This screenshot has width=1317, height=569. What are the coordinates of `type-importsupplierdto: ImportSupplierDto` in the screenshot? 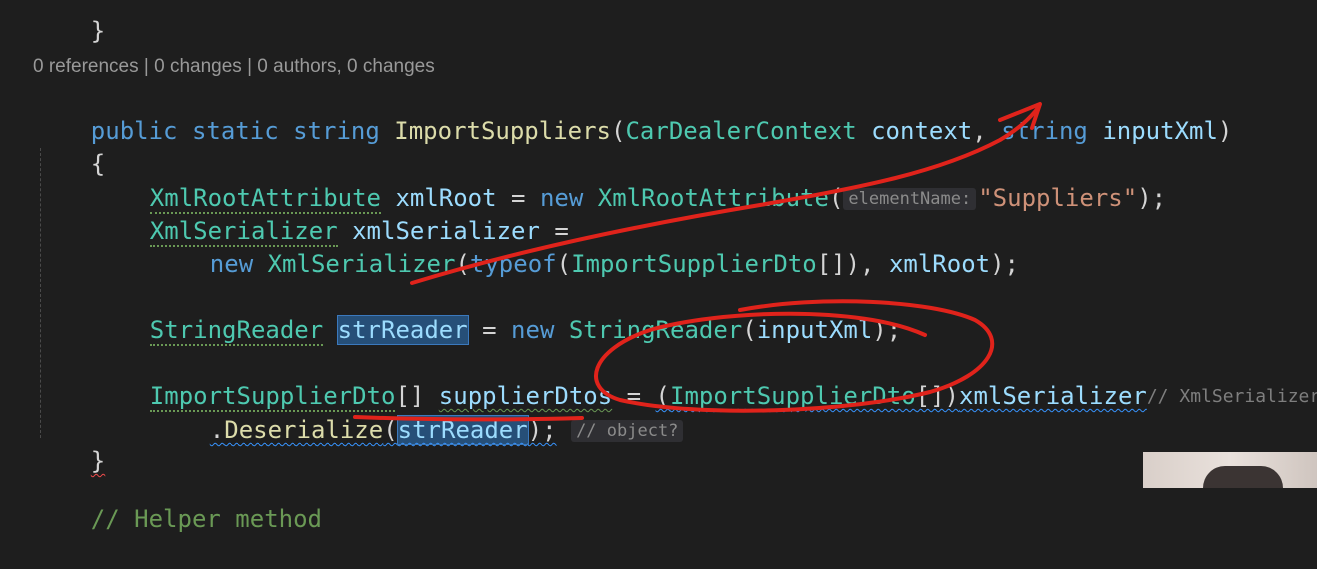 It's located at (694, 264).